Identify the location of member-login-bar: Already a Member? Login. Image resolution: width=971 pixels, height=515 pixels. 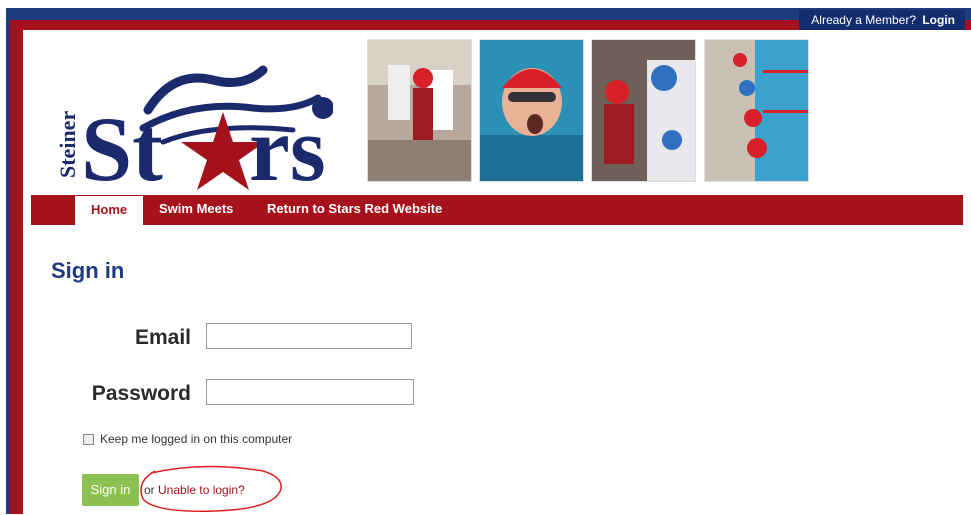
(882, 20).